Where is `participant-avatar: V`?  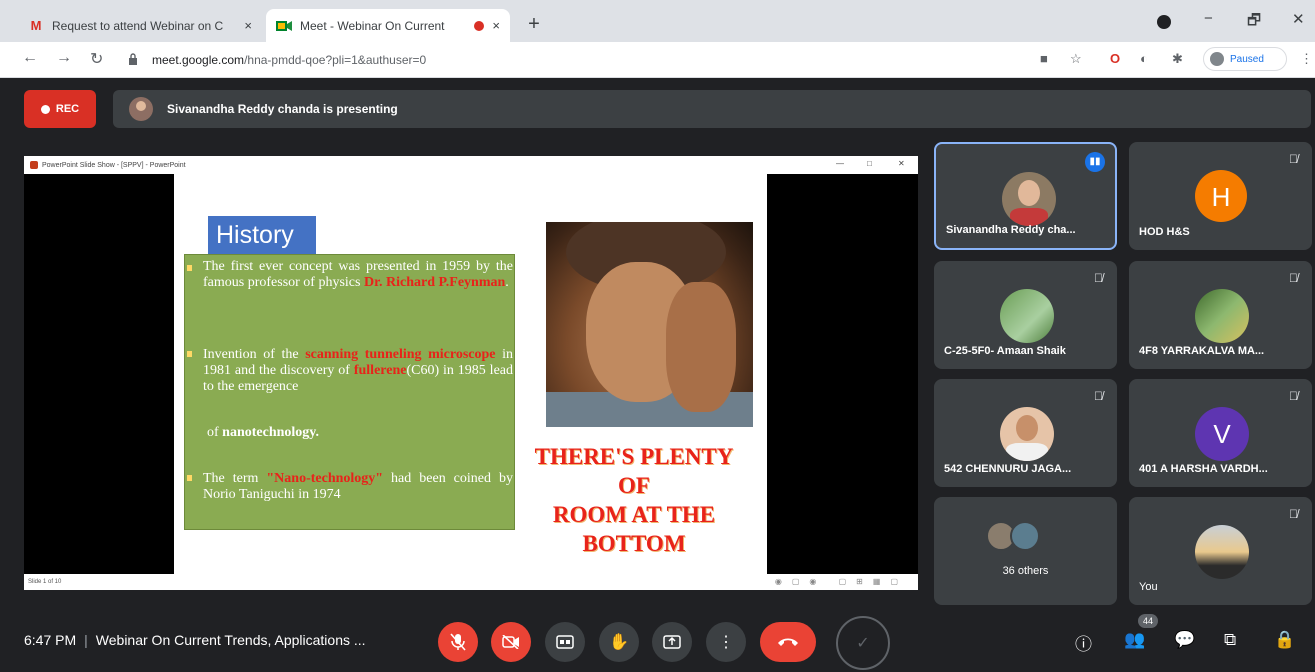
participant-avatar: V is located at coordinates (1222, 434).